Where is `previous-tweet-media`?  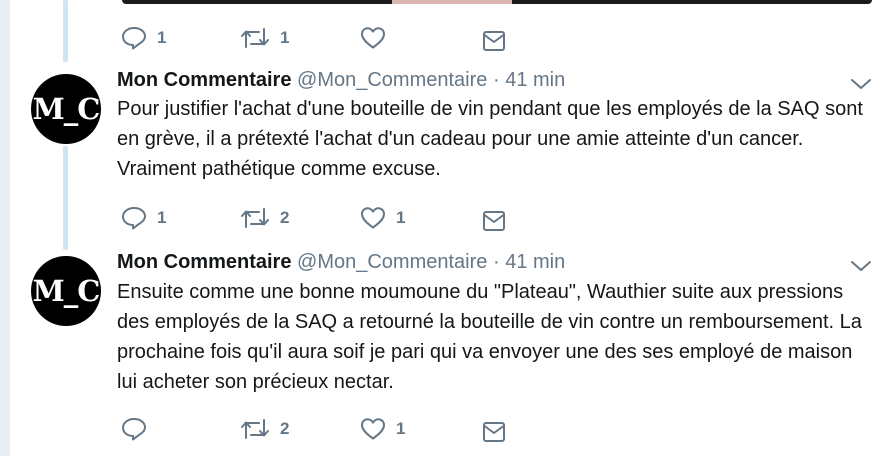 previous-tweet-media is located at coordinates (497, 2).